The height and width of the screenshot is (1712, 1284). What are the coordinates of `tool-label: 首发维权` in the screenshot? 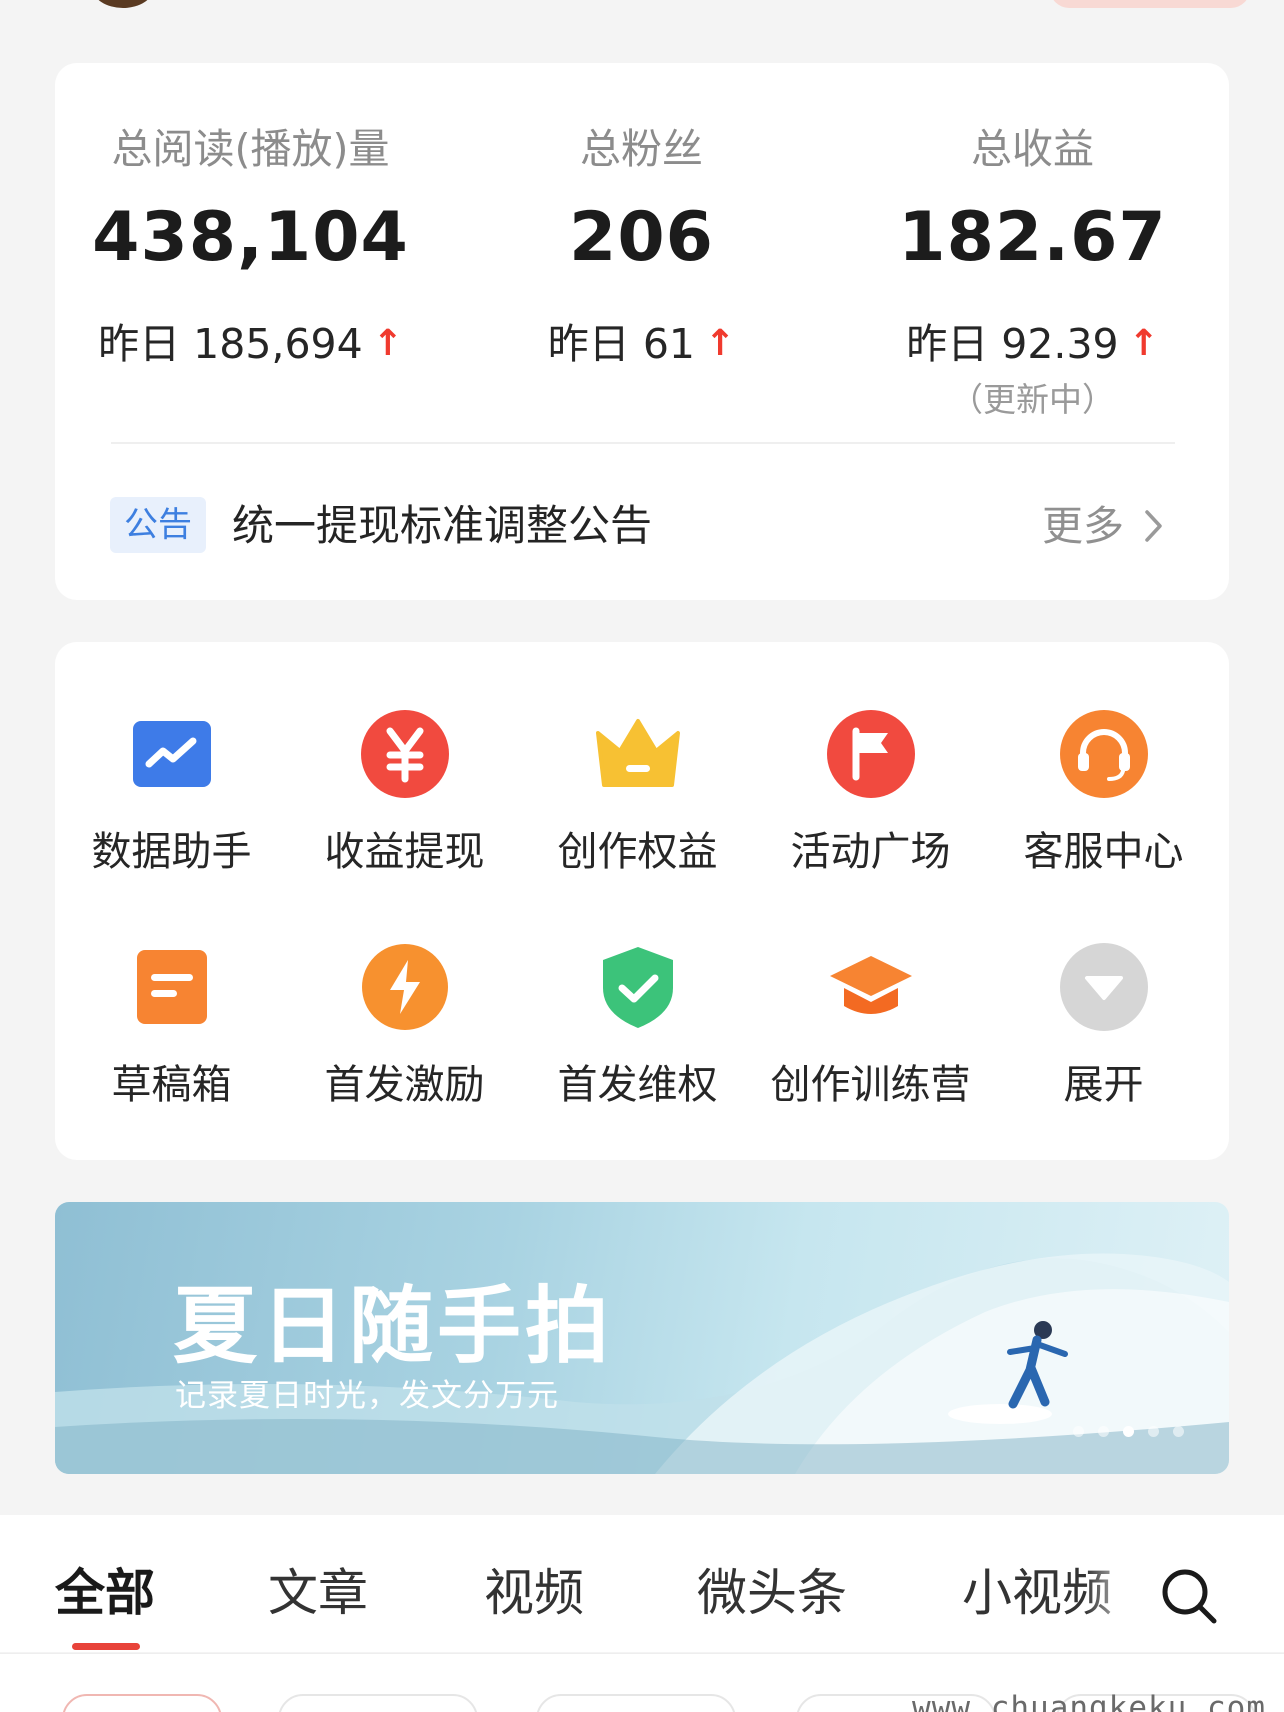 It's located at (637, 1085).